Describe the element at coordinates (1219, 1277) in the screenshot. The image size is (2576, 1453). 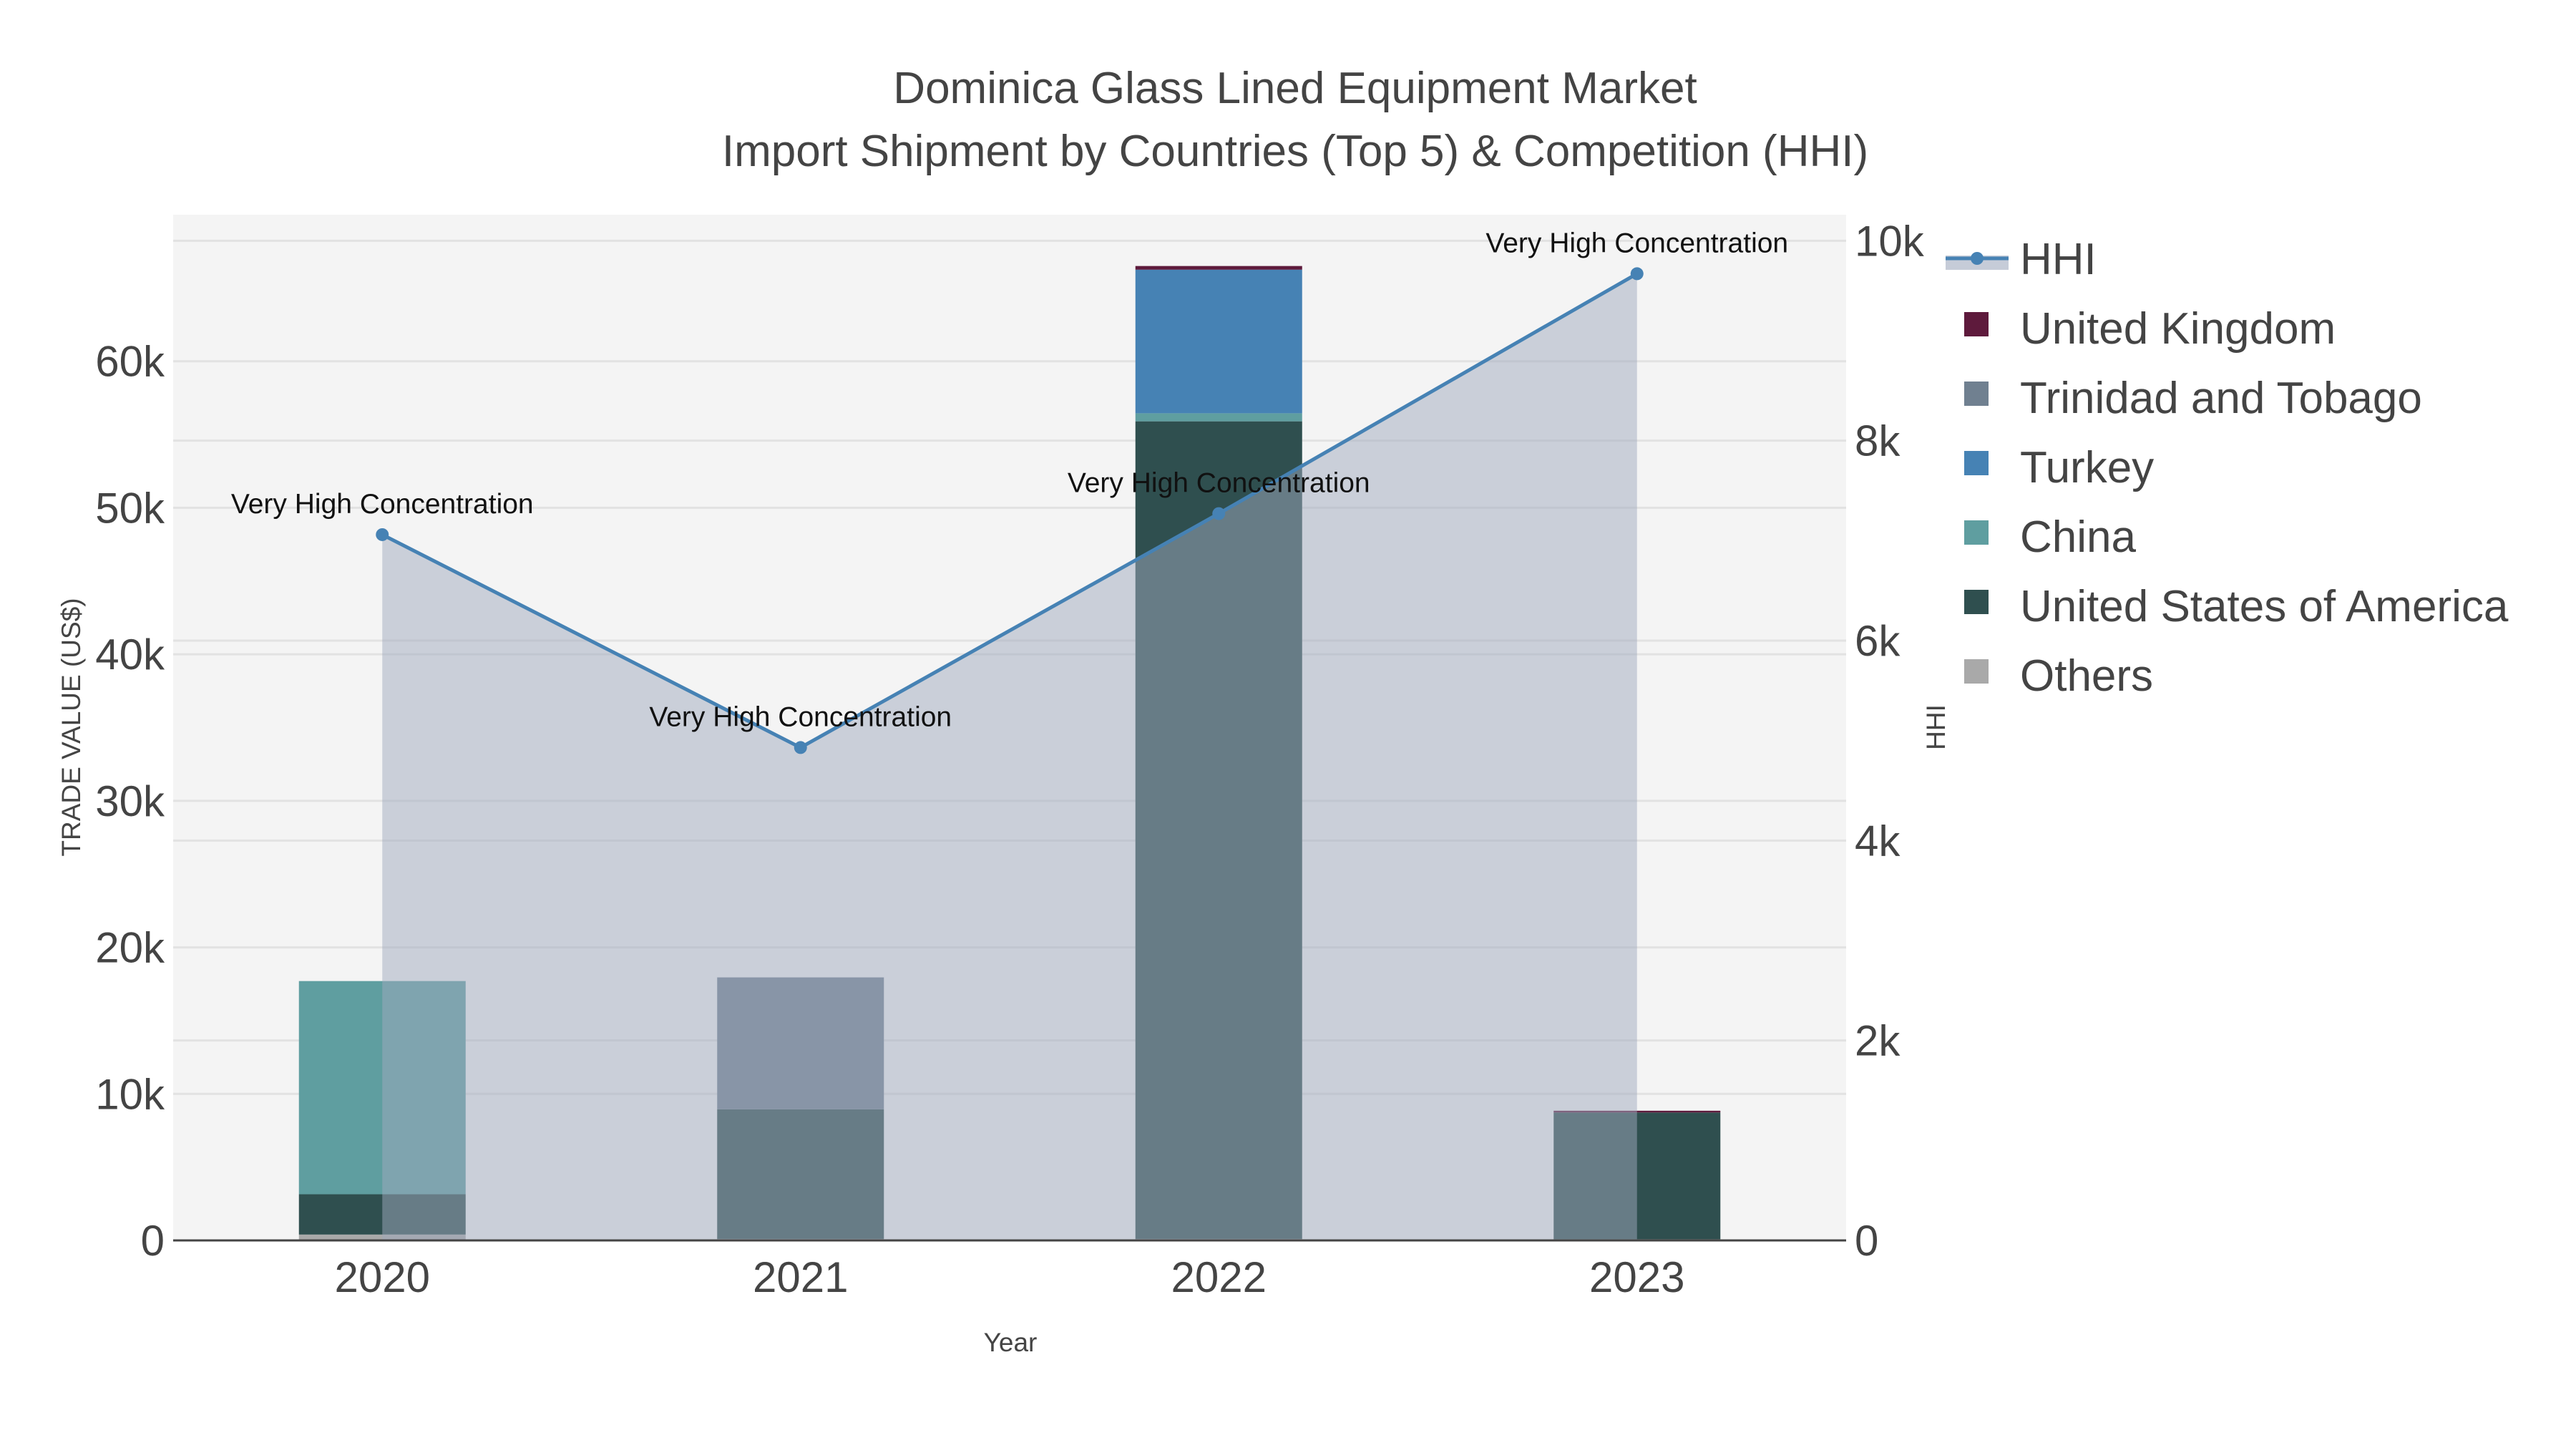
I see `x-tick-label: 2022` at that location.